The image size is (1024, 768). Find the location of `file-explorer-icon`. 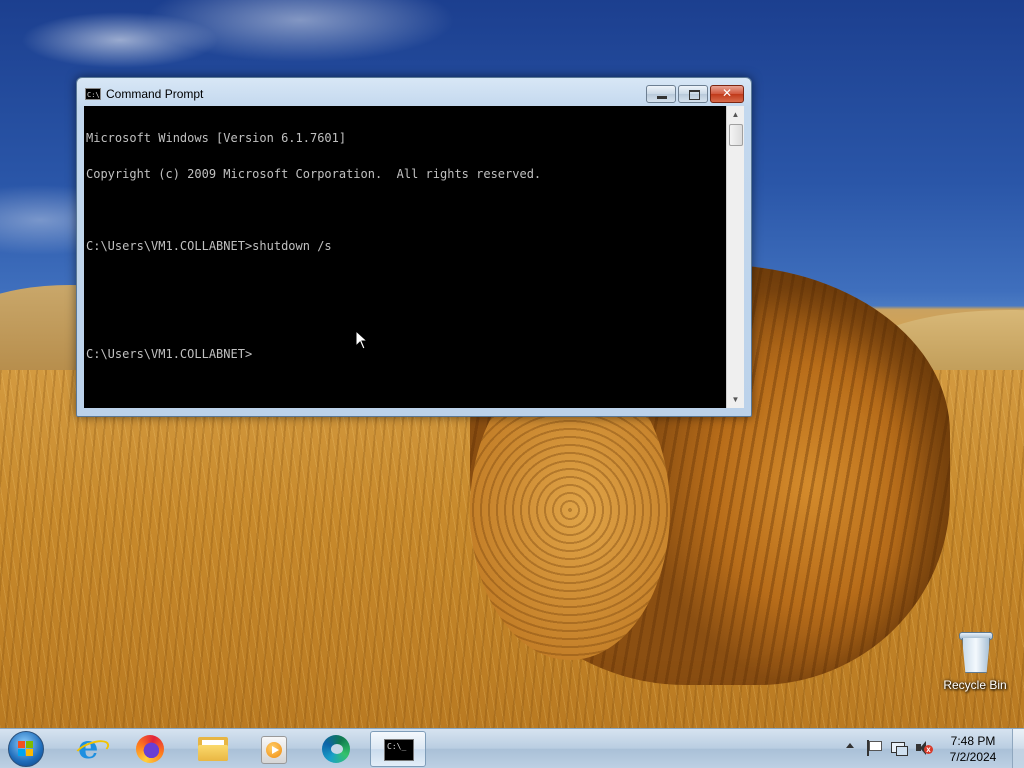

file-explorer-icon is located at coordinates (213, 749).